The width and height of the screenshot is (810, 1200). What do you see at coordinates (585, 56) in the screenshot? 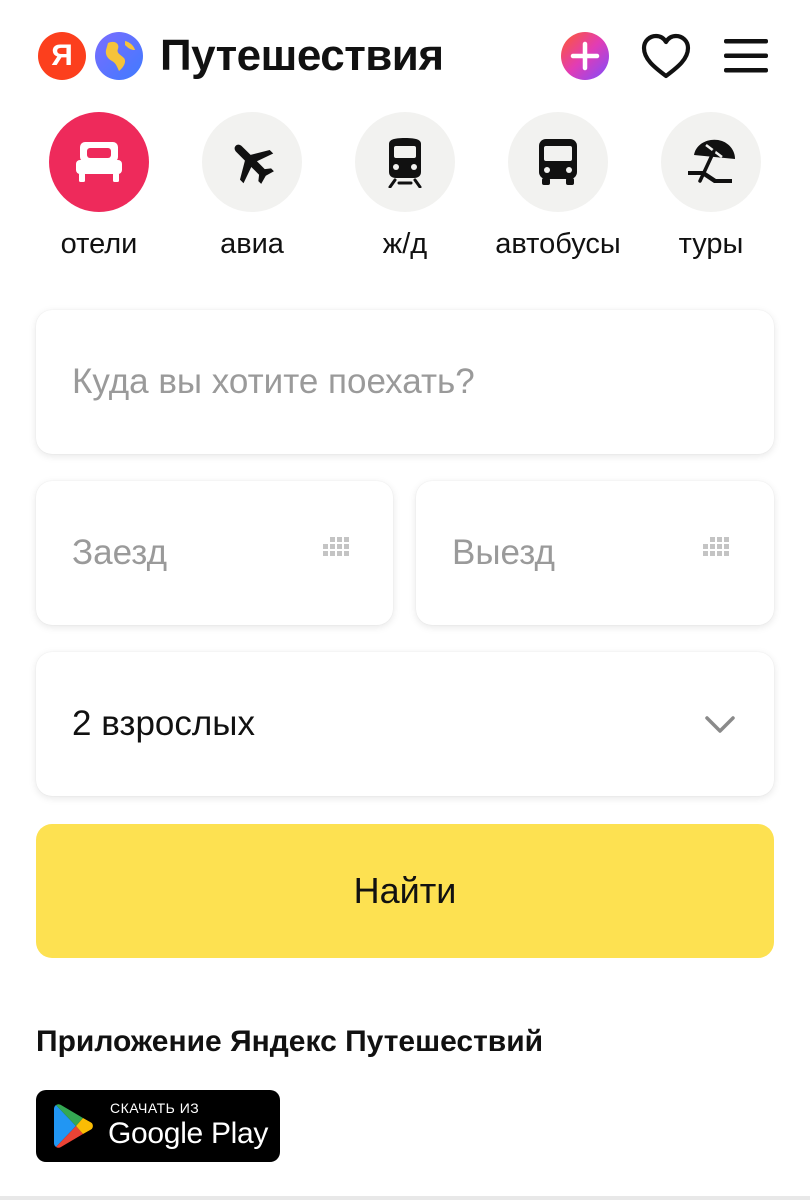
I see `plus-badge-icon` at bounding box center [585, 56].